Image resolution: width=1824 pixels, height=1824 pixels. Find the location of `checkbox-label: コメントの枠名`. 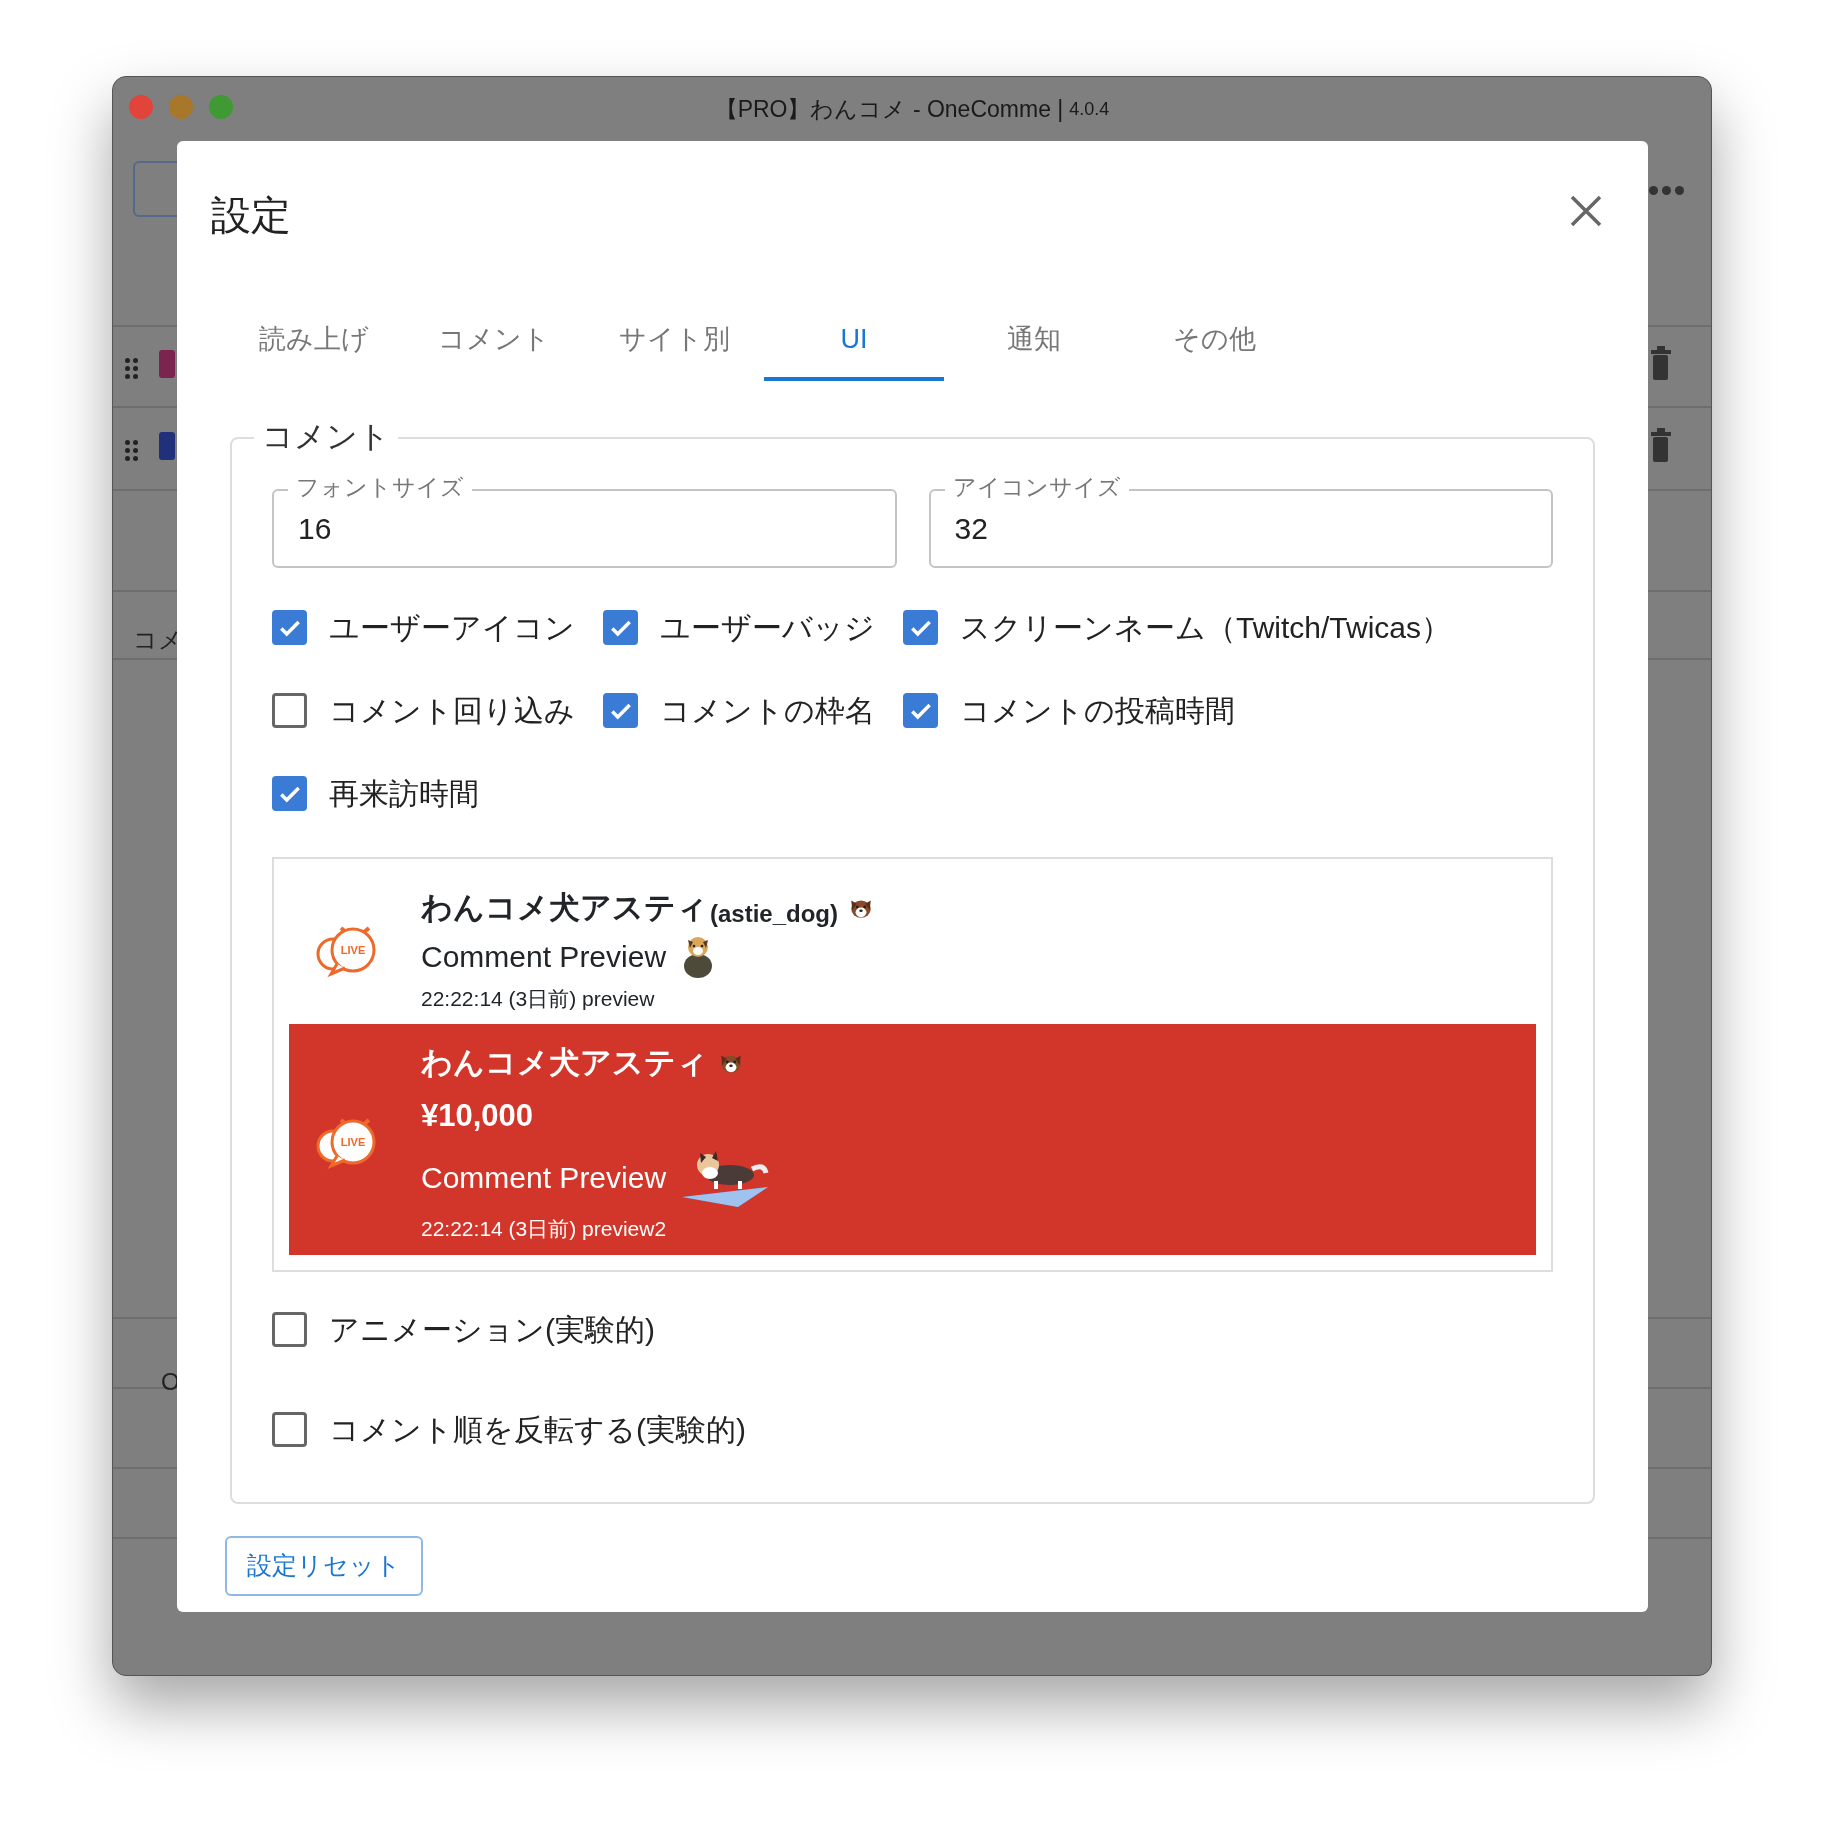

checkbox-label: コメントの枠名 is located at coordinates (767, 711).